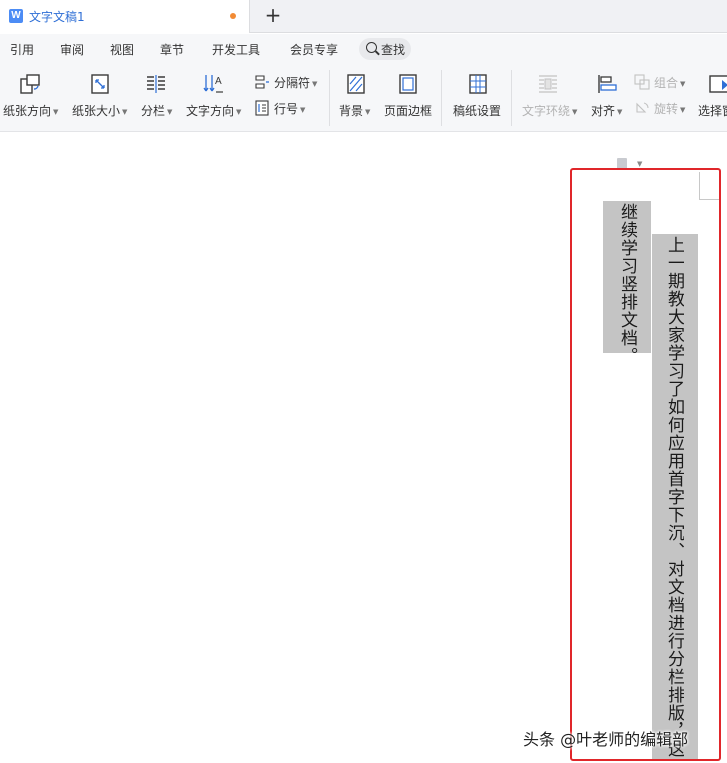  What do you see at coordinates (32, 98) in the screenshot?
I see `paper-orientation-button: 纸张方向 ▼` at bounding box center [32, 98].